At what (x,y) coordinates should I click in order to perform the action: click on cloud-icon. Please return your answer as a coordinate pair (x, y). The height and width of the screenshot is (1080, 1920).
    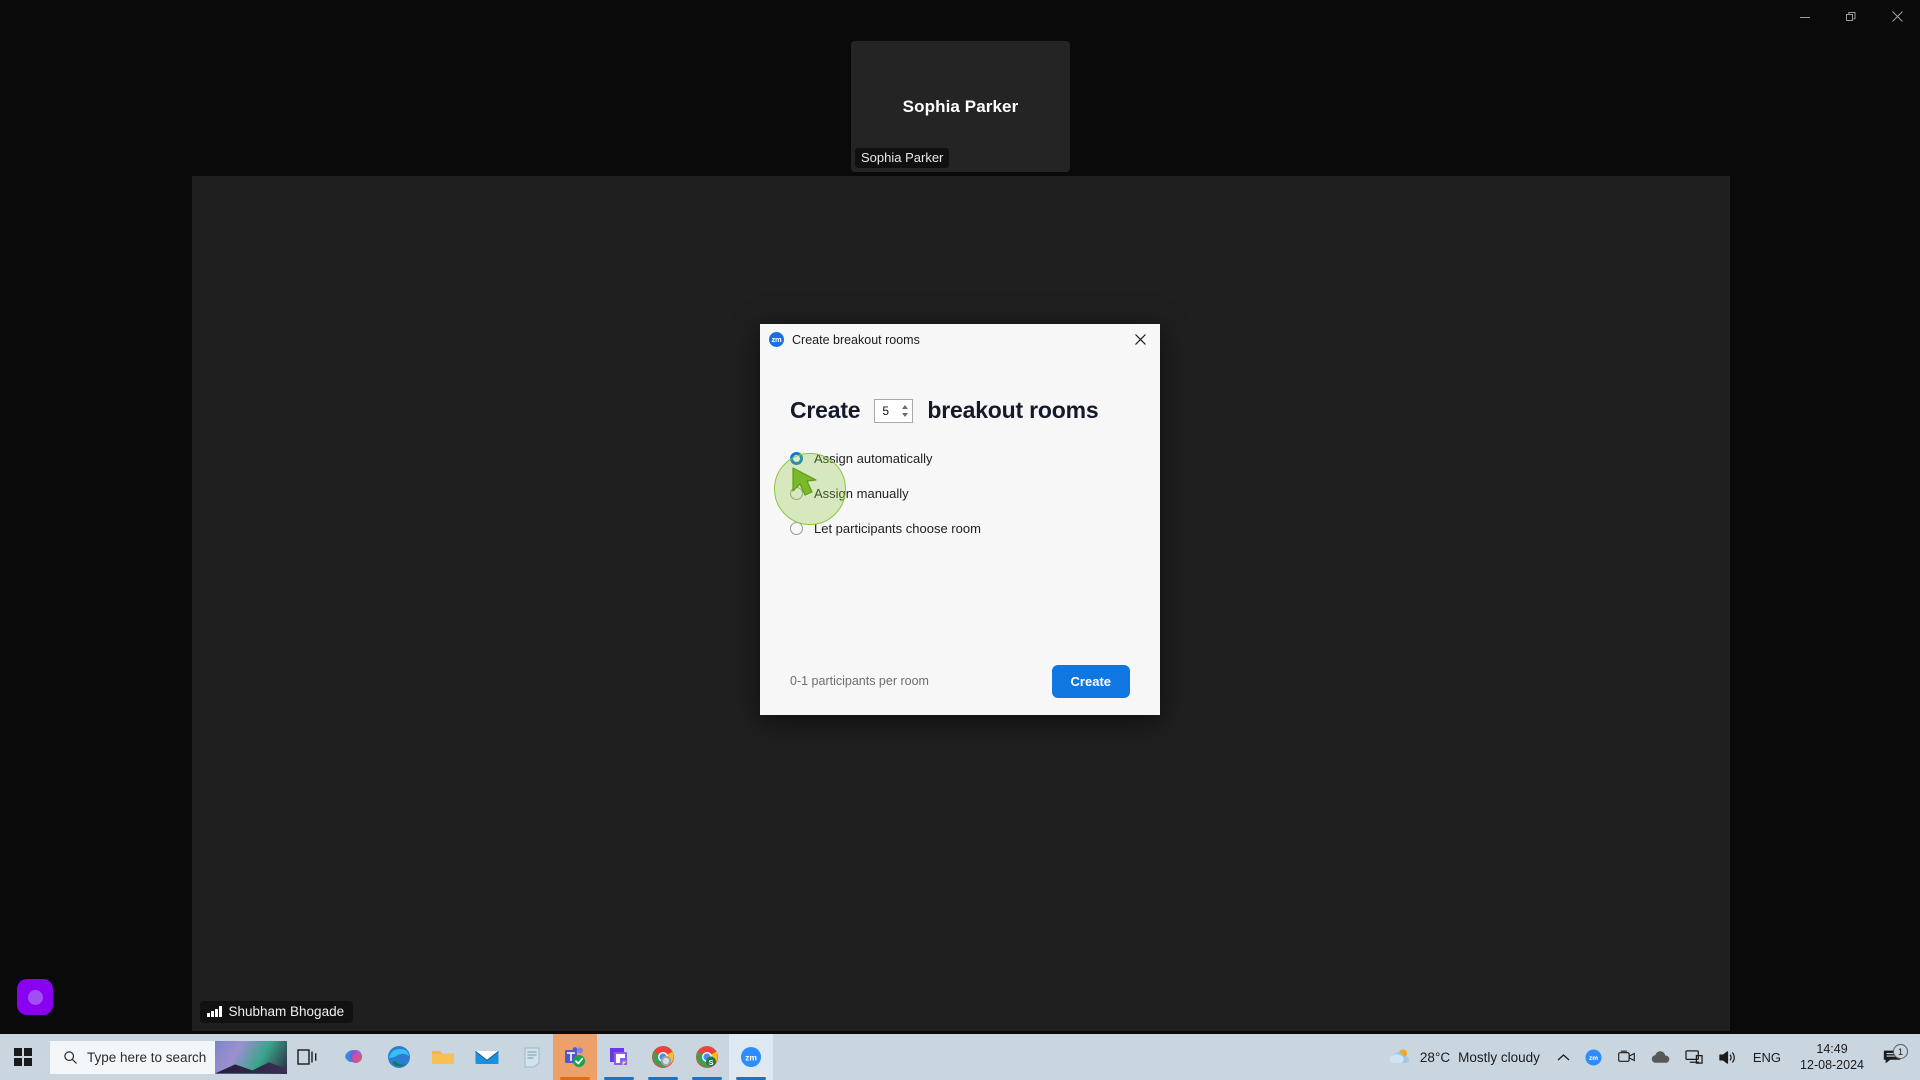
    Looking at the image, I should click on (1660, 1057).